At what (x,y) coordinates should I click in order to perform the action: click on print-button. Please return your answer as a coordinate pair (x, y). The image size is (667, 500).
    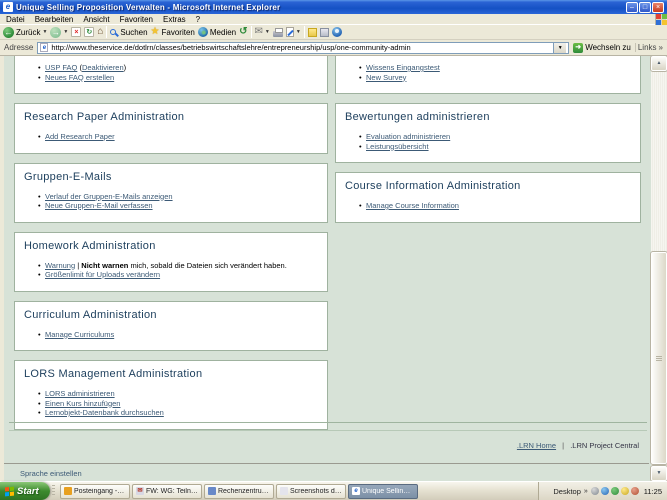
    Looking at the image, I should click on (277, 32).